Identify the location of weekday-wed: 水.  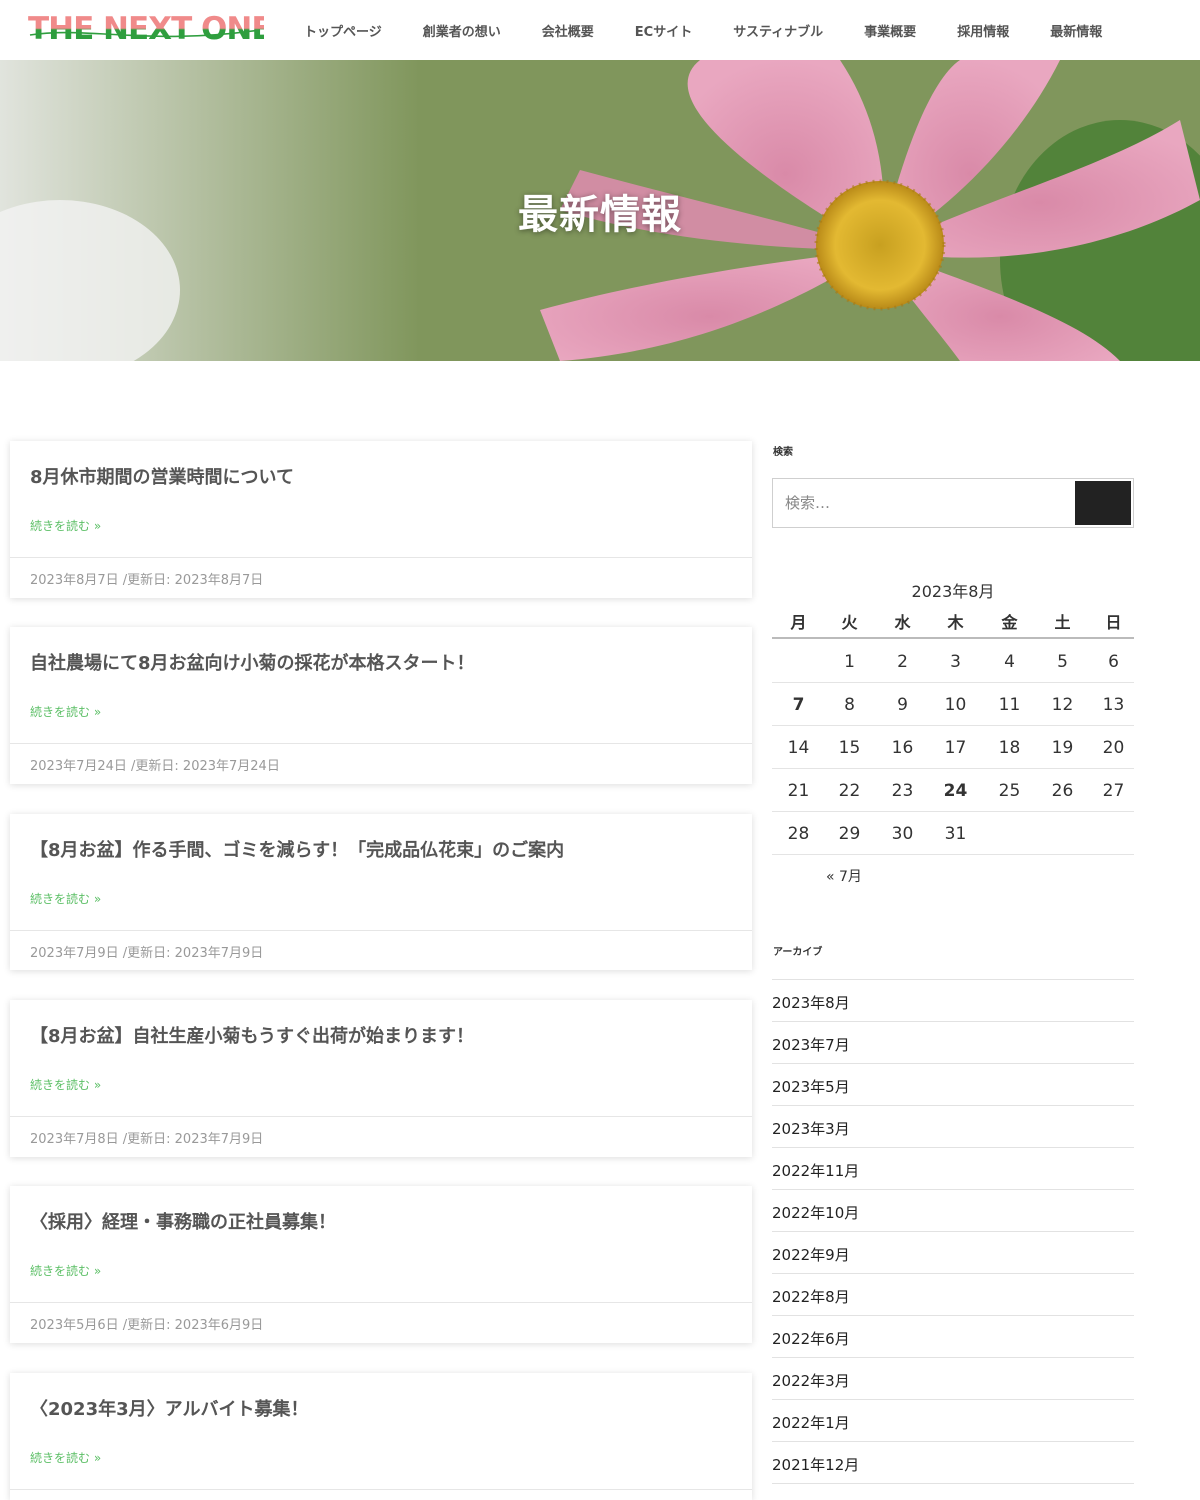
(902, 622).